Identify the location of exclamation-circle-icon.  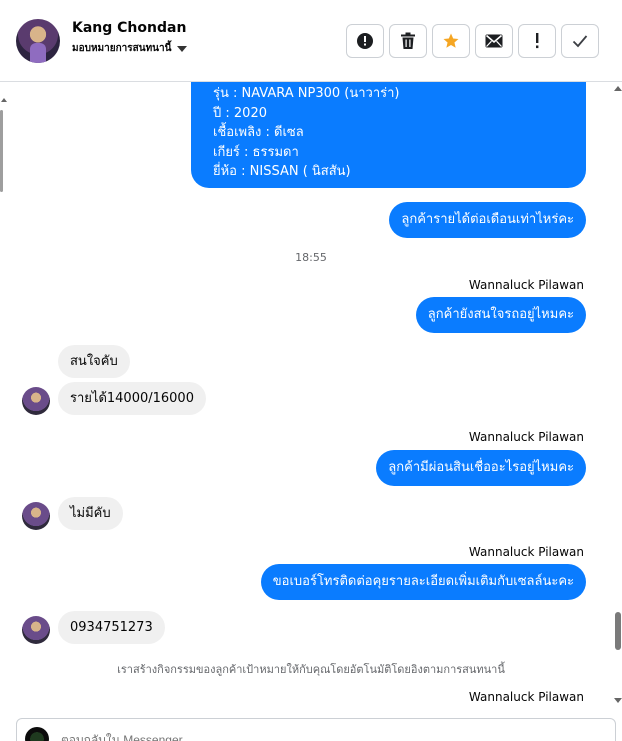
(365, 41).